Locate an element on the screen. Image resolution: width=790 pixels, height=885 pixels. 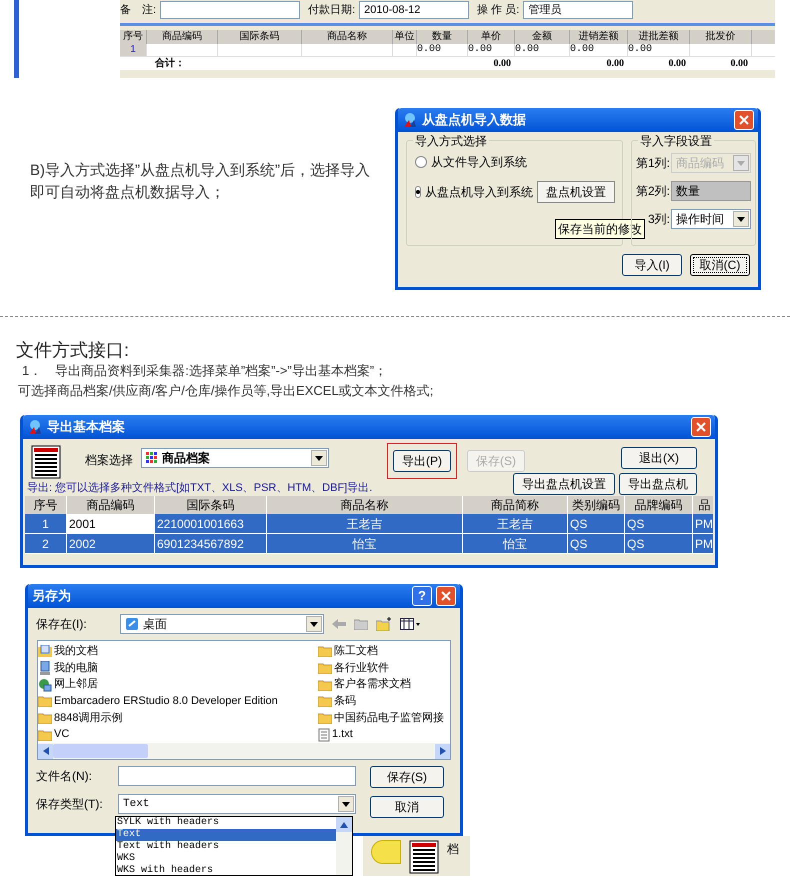
vertical-scrollbar is located at coordinates (344, 846).